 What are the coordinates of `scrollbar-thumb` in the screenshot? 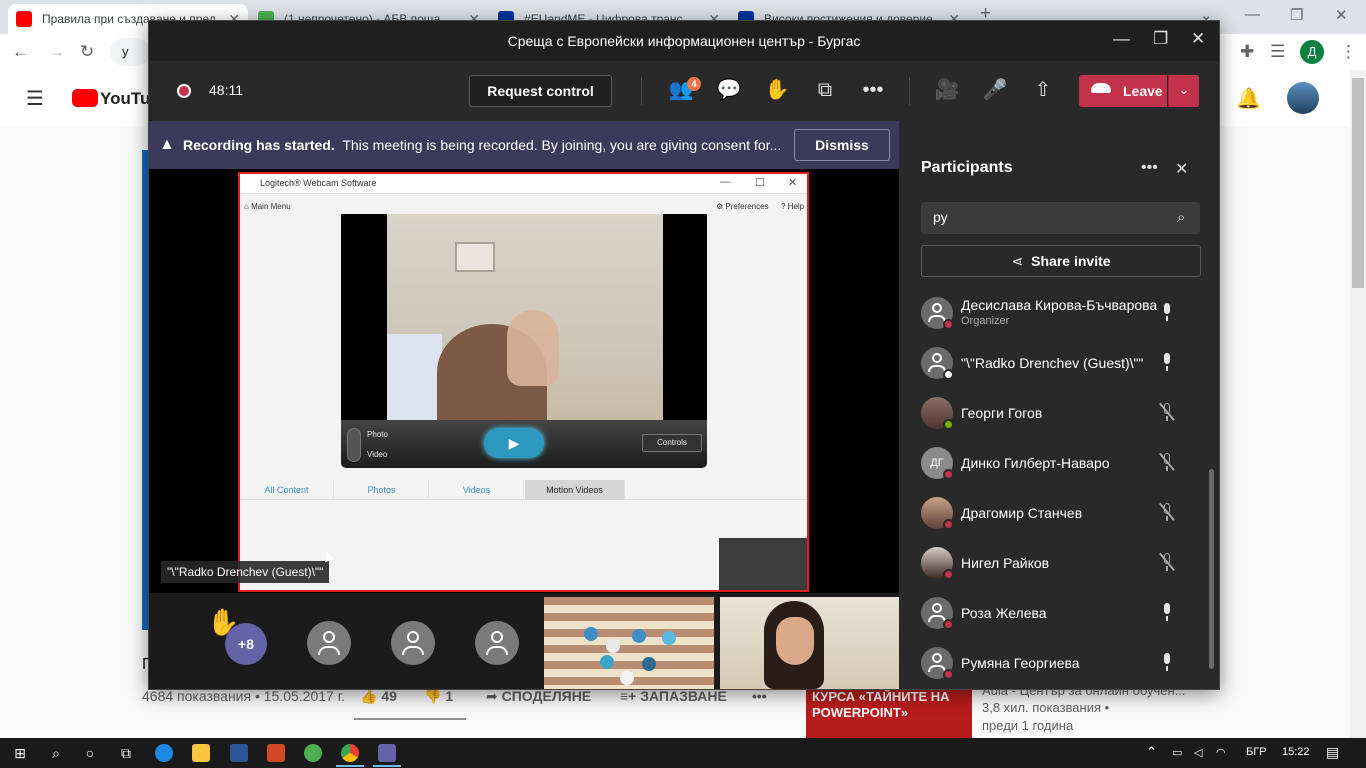 It's located at (1358, 183).